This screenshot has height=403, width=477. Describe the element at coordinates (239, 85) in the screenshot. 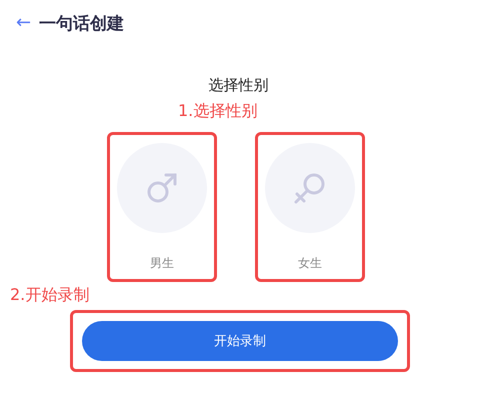

I see `section-title: 选择性别` at that location.